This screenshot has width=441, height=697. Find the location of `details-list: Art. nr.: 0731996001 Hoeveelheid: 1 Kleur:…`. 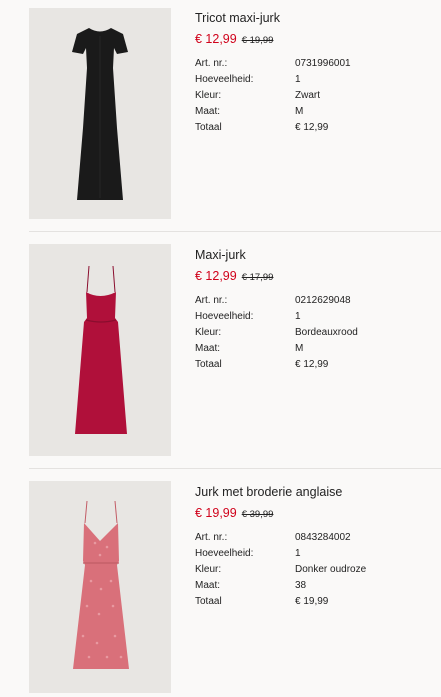

details-list: Art. nr.: 0731996001 Hoeveelheid: 1 Kleur:… is located at coordinates (315, 96).